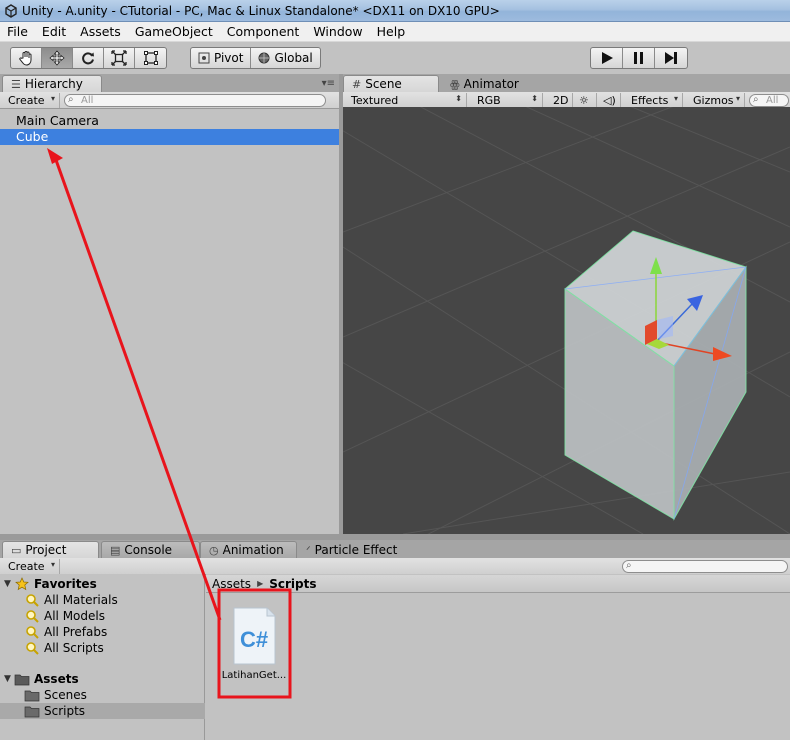 This screenshot has width=790, height=740. I want to click on play-icon, so click(607, 58).